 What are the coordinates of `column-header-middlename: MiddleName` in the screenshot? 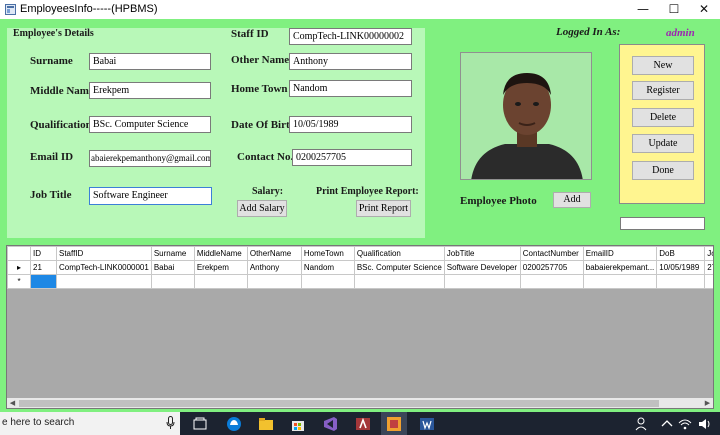 It's located at (220, 253).